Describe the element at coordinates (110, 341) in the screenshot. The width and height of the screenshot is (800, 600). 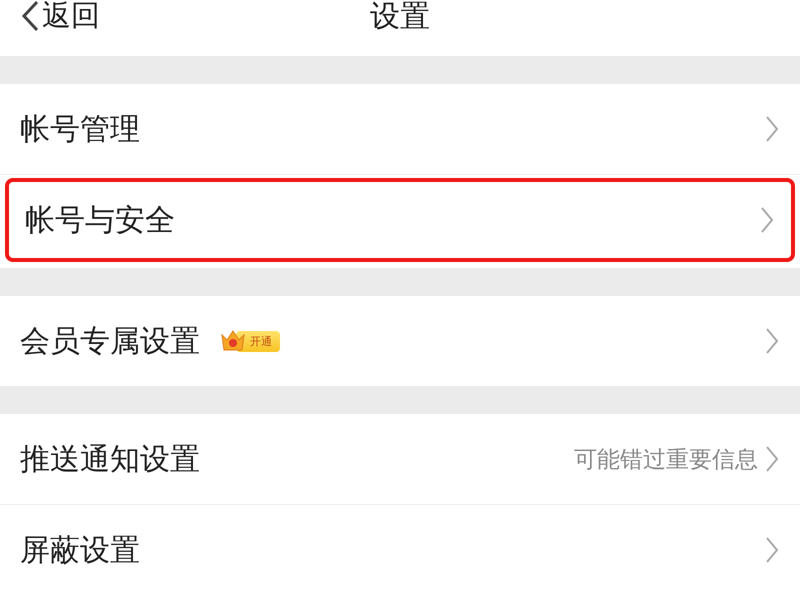
I see `row-label: 会员专属设置` at that location.